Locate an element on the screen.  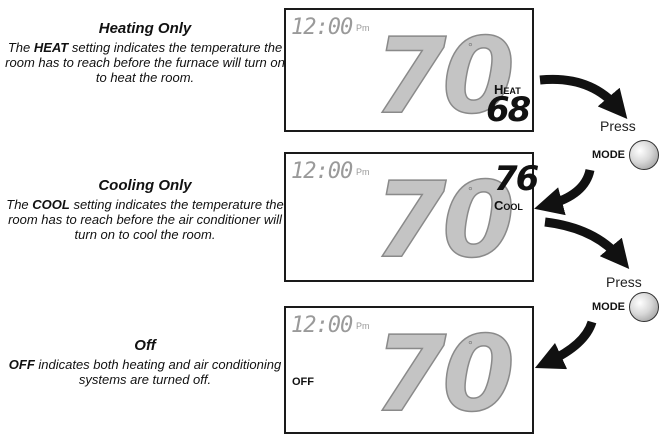
lcd-display-cool: 12:00 Pm 70 ° 76 Cool is located at coordinates (411, 217).